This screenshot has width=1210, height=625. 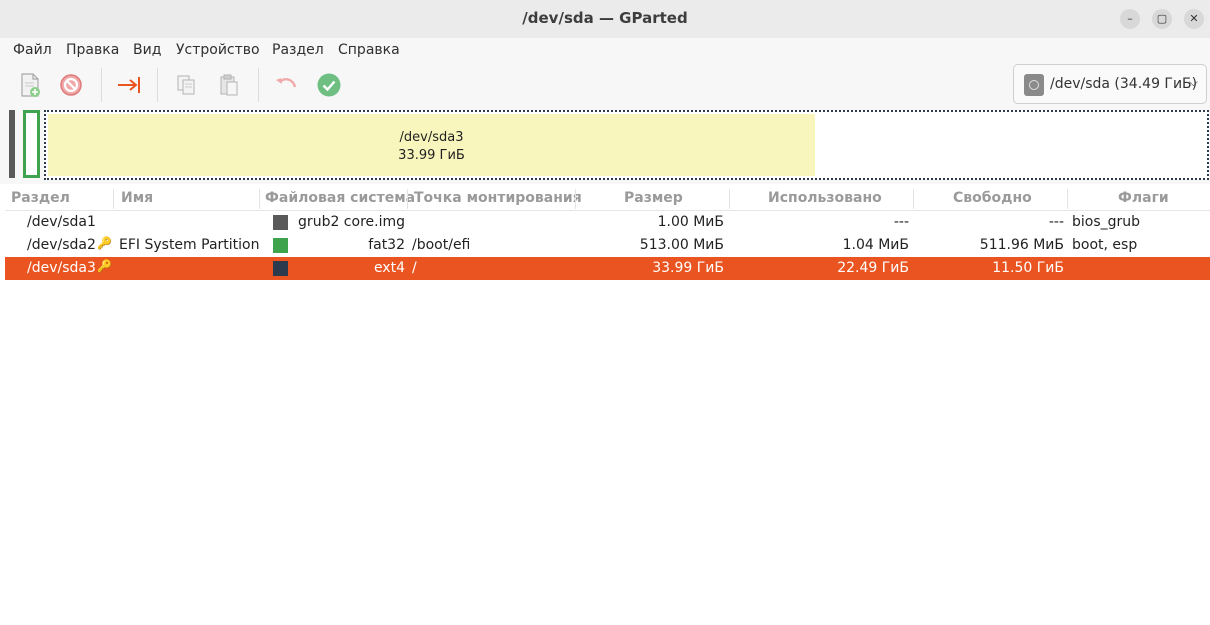 I want to click on column-header-mountpoint: Точка монтирования, so click(x=498, y=198).